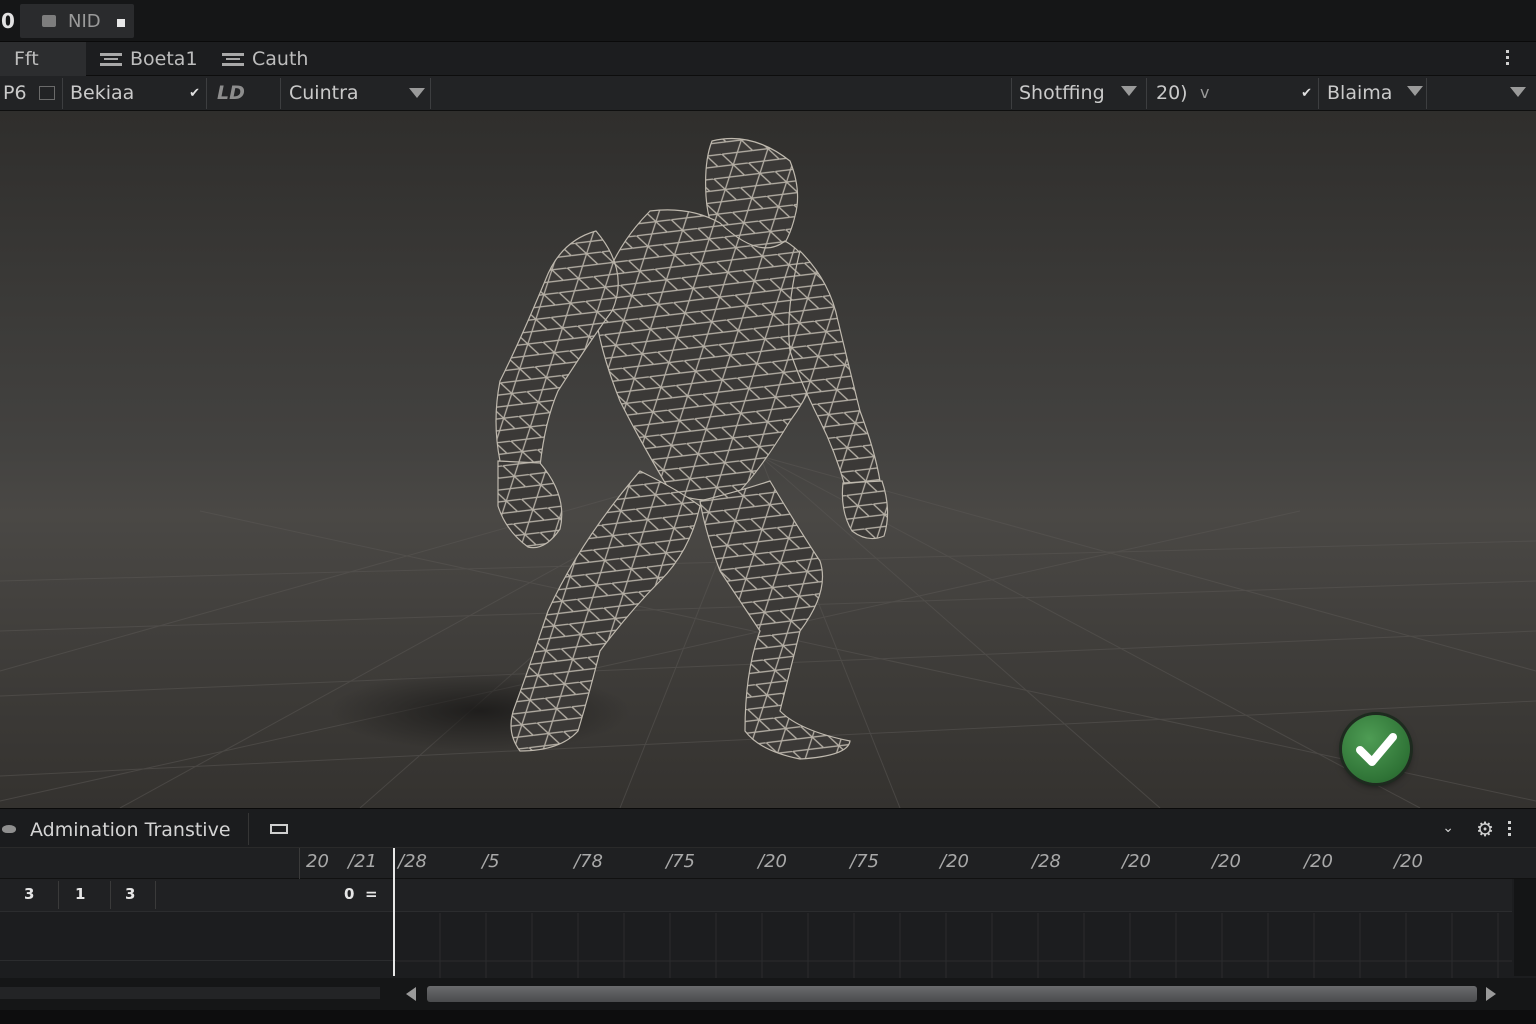  I want to click on model-right-hand, so click(865, 510).